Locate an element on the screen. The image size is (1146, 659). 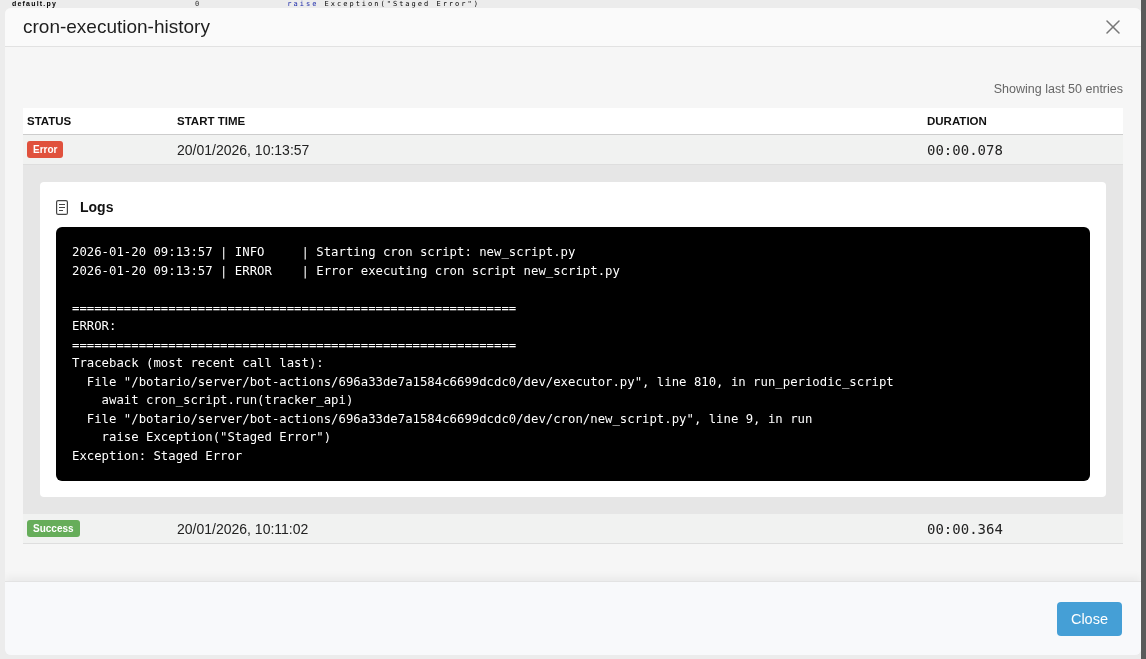
status-badge: Success is located at coordinates (53, 528).